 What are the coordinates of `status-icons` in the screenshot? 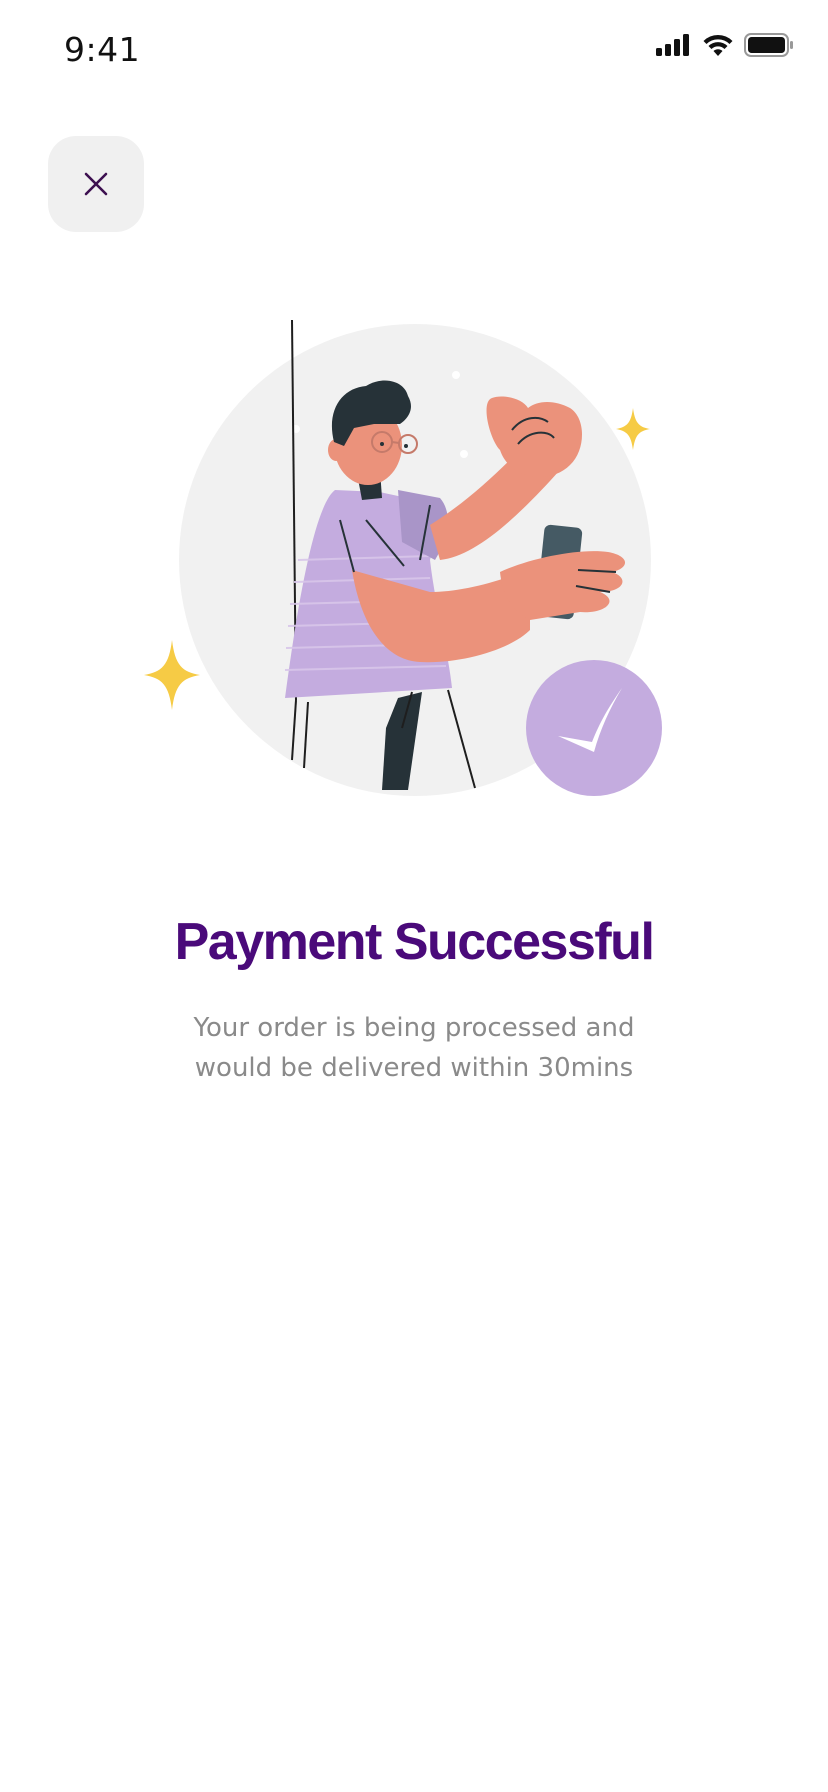 It's located at (725, 45).